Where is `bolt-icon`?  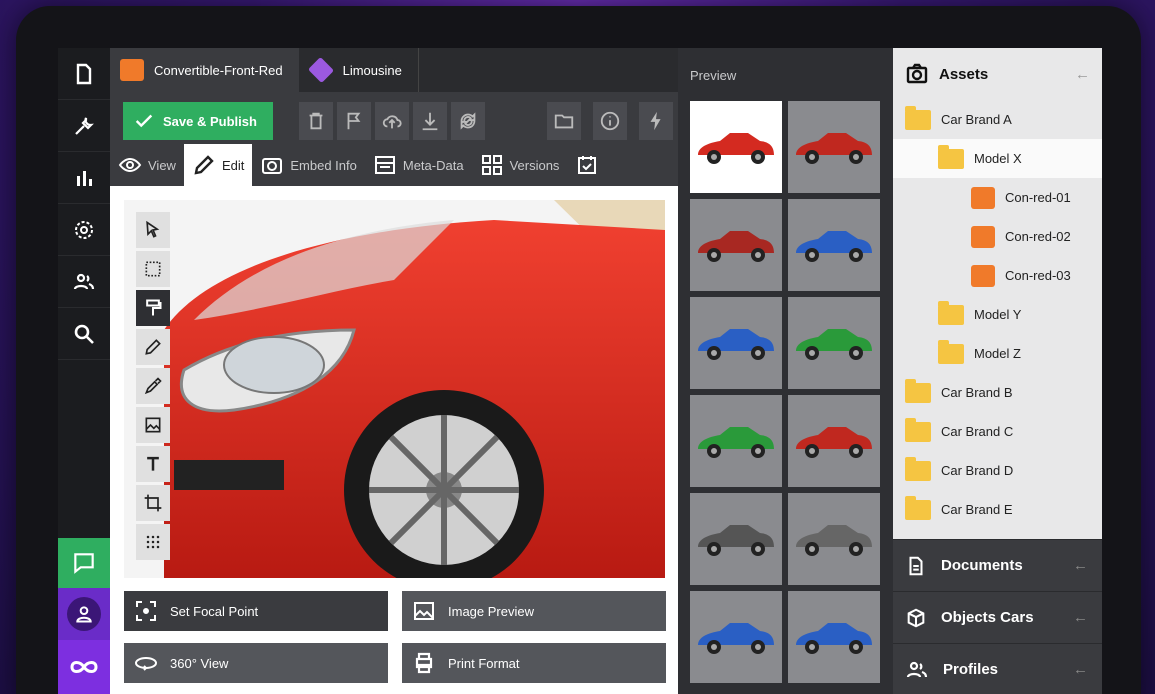
bolt-icon is located at coordinates (655, 121).